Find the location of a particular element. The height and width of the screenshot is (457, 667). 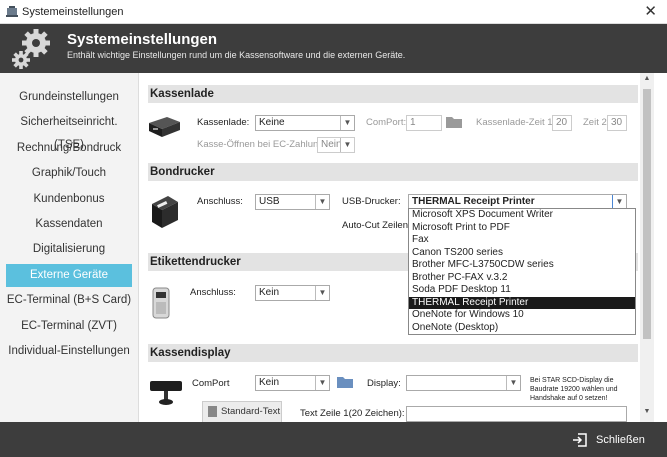

exit-icon is located at coordinates (580, 440).